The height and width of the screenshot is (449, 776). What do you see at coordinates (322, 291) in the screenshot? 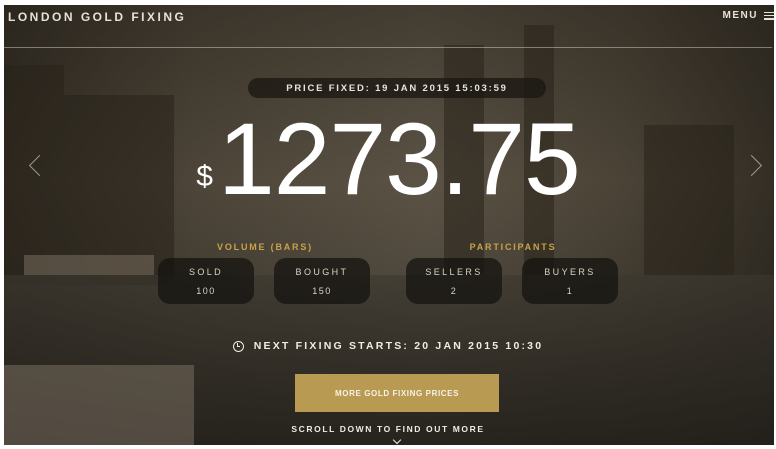
I see `stat-bought-value: 150` at bounding box center [322, 291].